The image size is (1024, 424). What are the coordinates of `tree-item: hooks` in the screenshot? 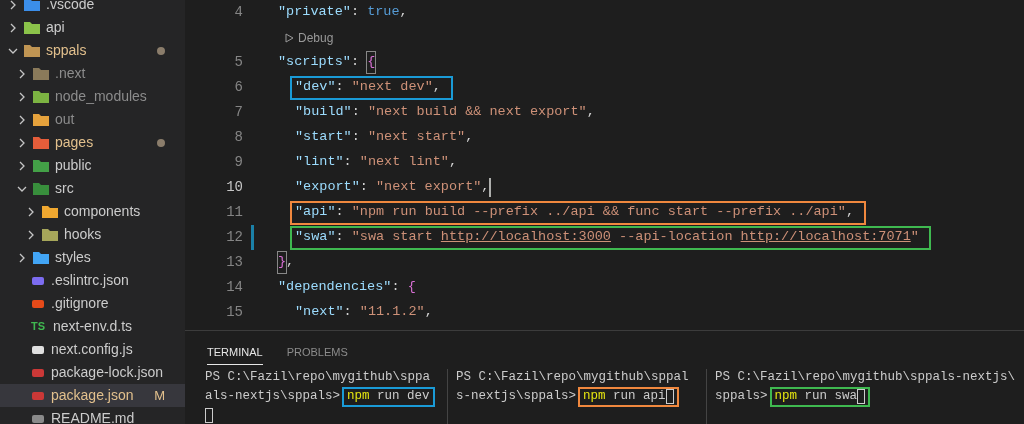 It's located at (92, 234).